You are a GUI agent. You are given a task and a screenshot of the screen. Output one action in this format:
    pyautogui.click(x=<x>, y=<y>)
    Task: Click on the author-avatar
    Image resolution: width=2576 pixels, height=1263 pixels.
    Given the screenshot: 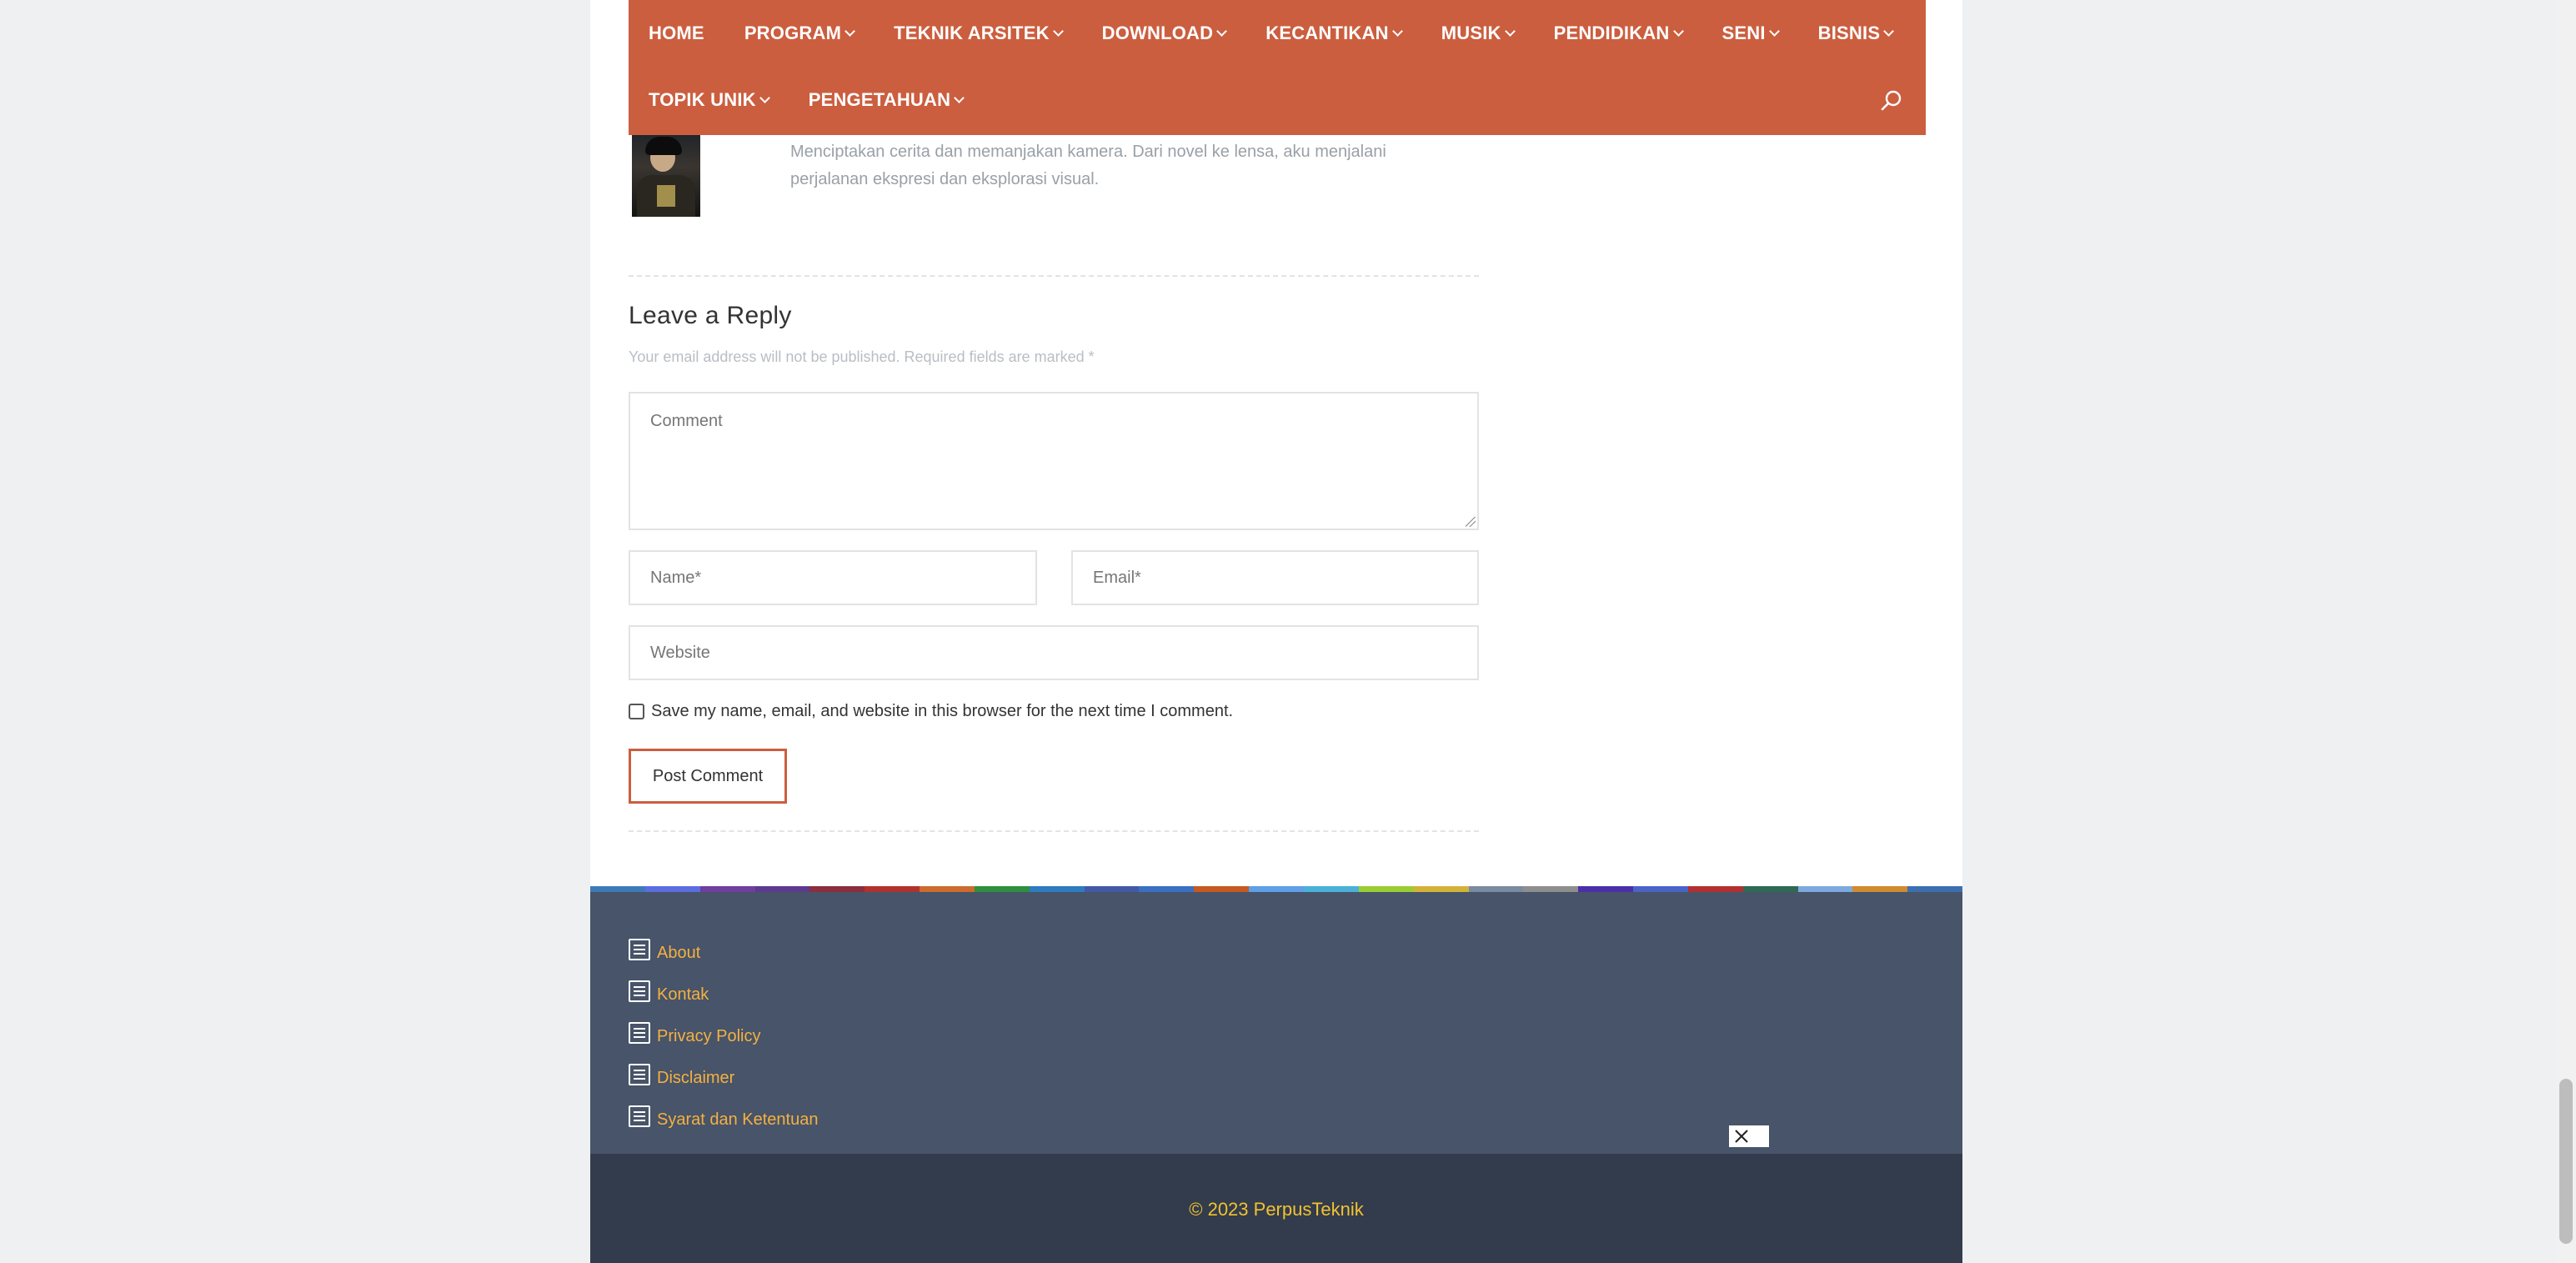 What is the action you would take?
    pyautogui.click(x=666, y=175)
    